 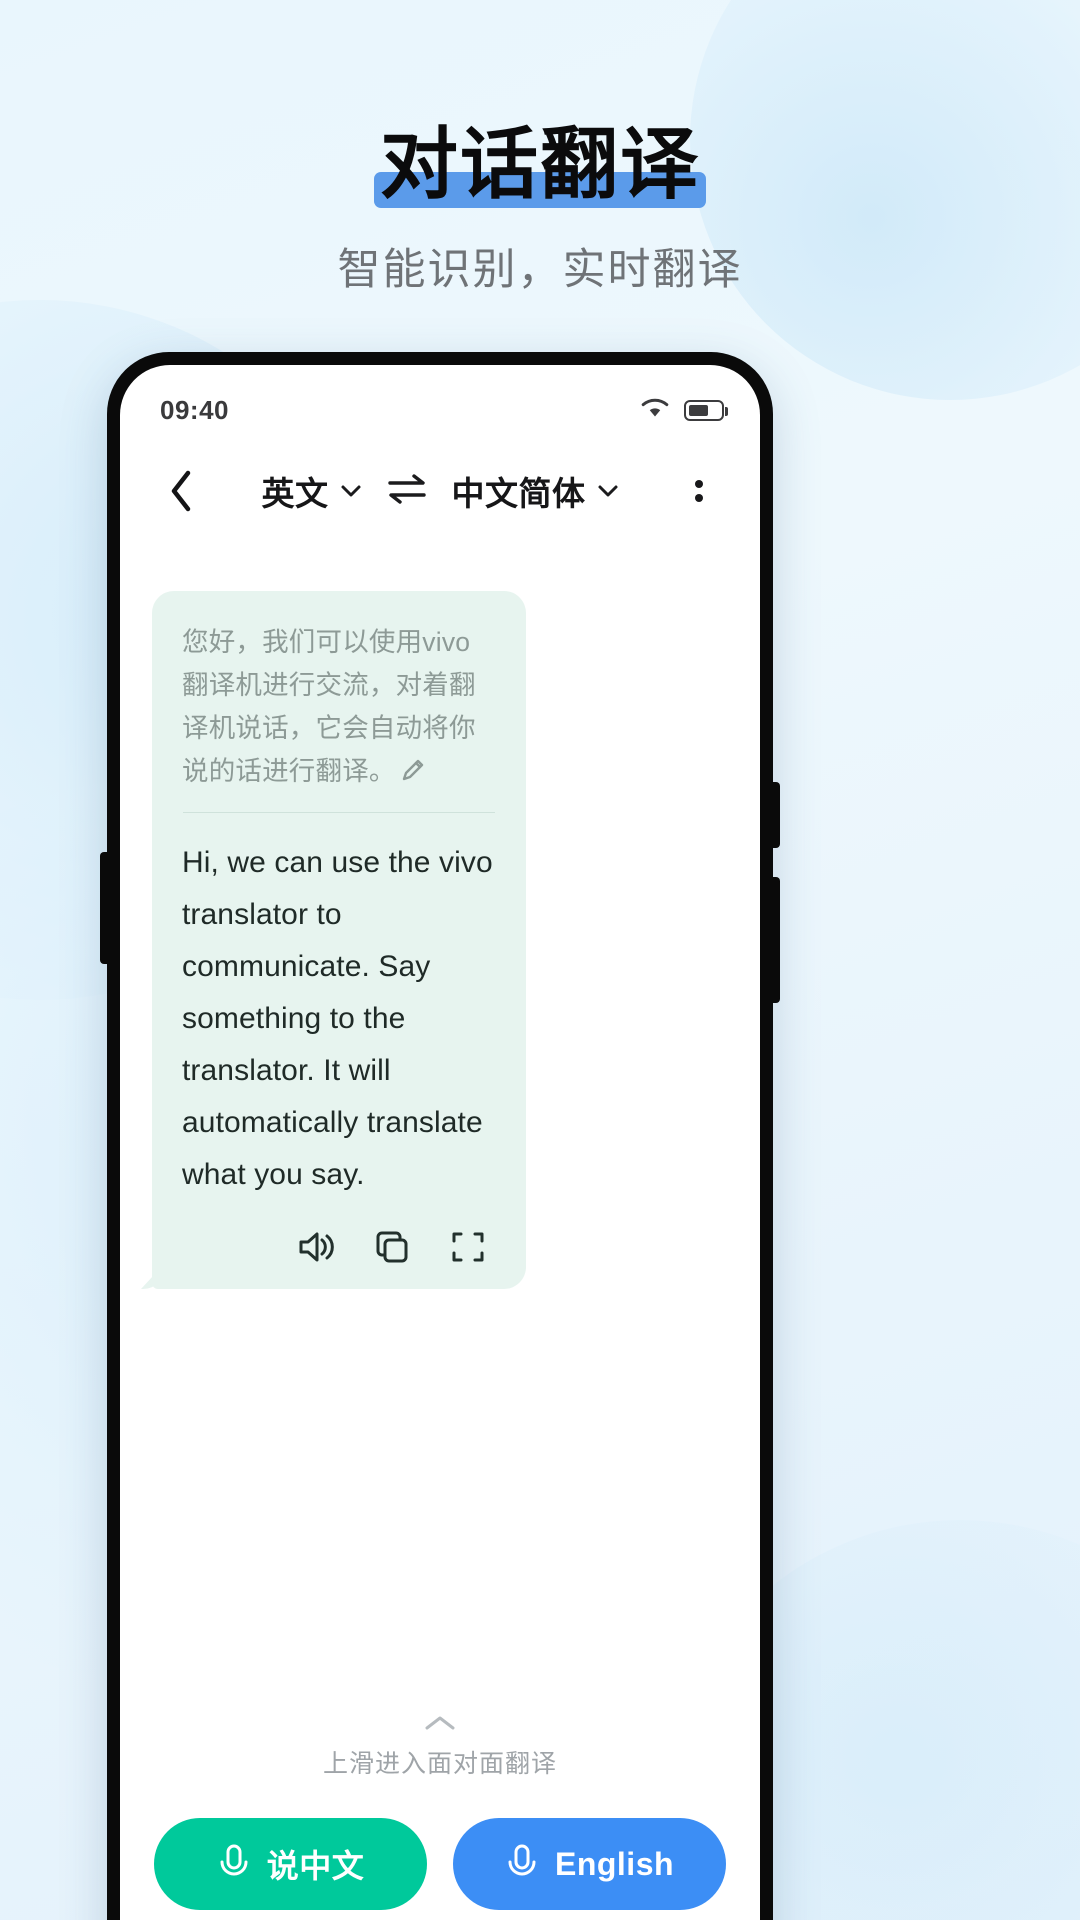 I want to click on status-icons, so click(x=683, y=410).